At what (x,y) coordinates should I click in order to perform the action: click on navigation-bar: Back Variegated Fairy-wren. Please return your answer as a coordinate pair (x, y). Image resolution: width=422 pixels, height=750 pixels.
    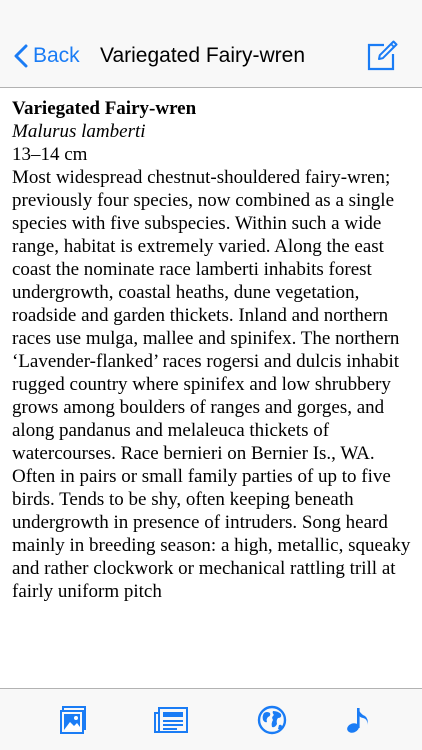
    Looking at the image, I should click on (211, 44).